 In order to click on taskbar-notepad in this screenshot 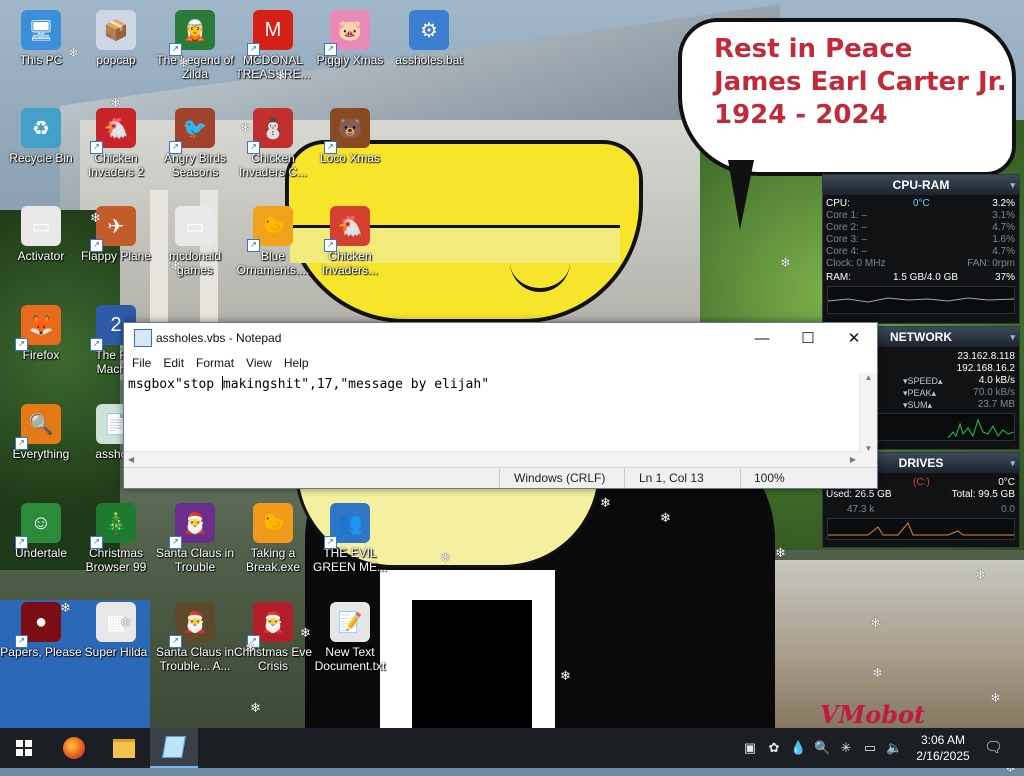, I will do `click(174, 748)`.